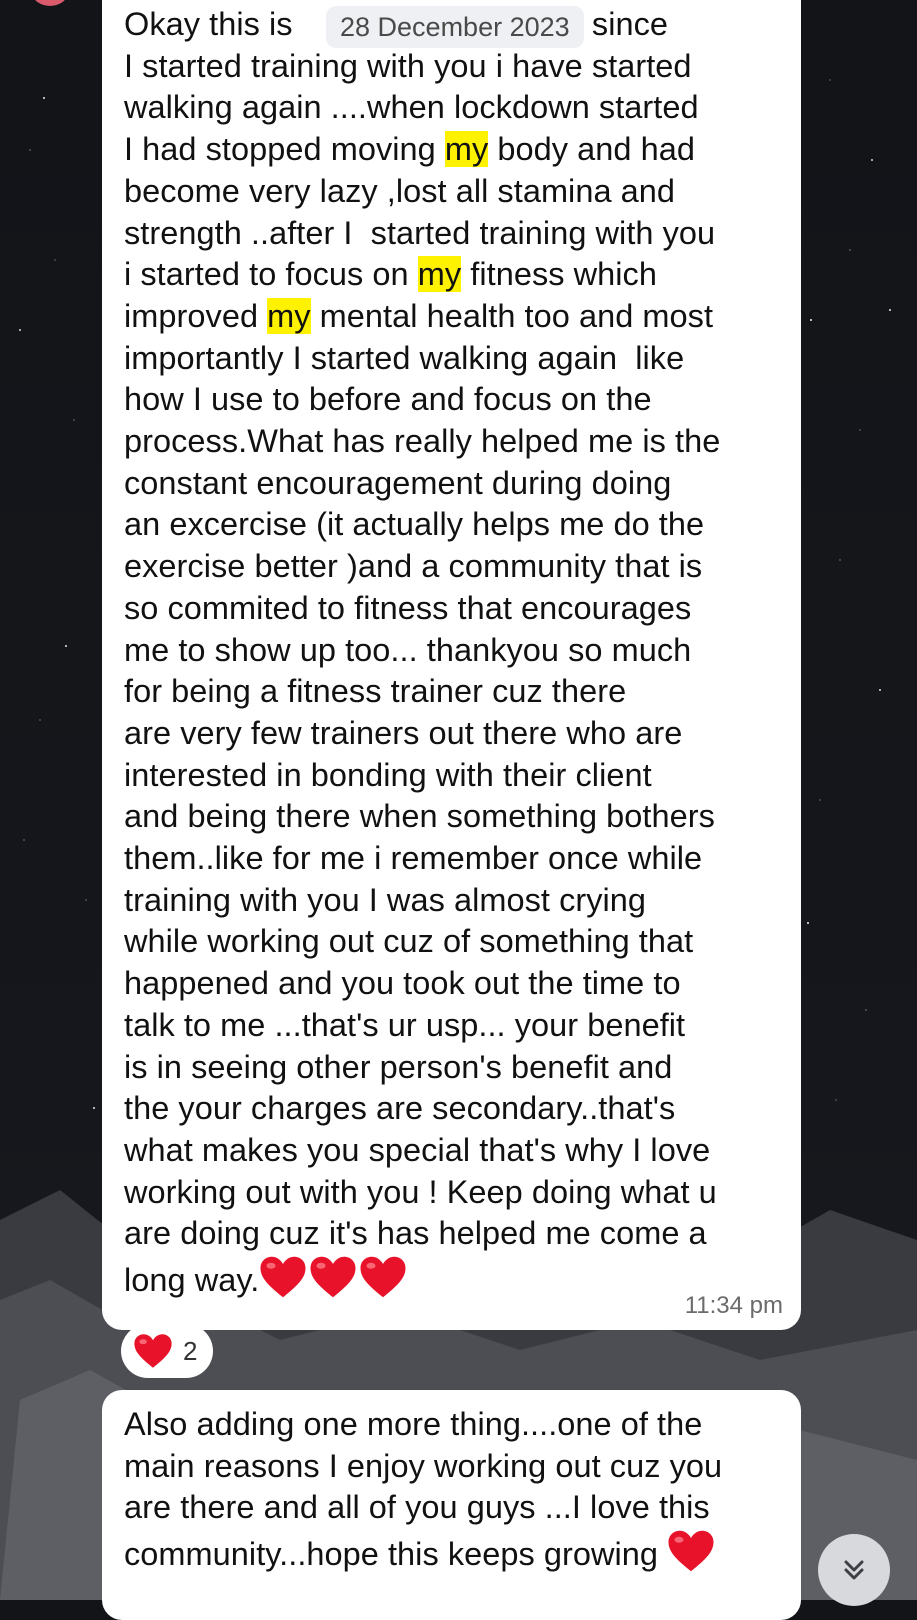 This screenshot has width=917, height=1620. I want to click on date-separator: 28 December 2023, so click(455, 27).